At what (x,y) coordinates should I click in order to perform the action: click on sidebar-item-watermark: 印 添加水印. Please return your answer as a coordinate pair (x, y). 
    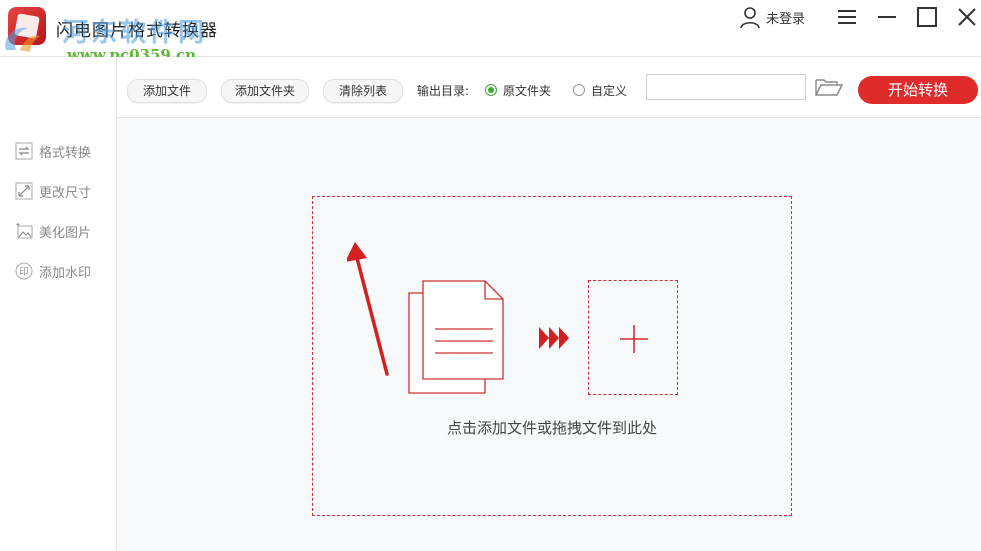
    Looking at the image, I should click on (53, 271).